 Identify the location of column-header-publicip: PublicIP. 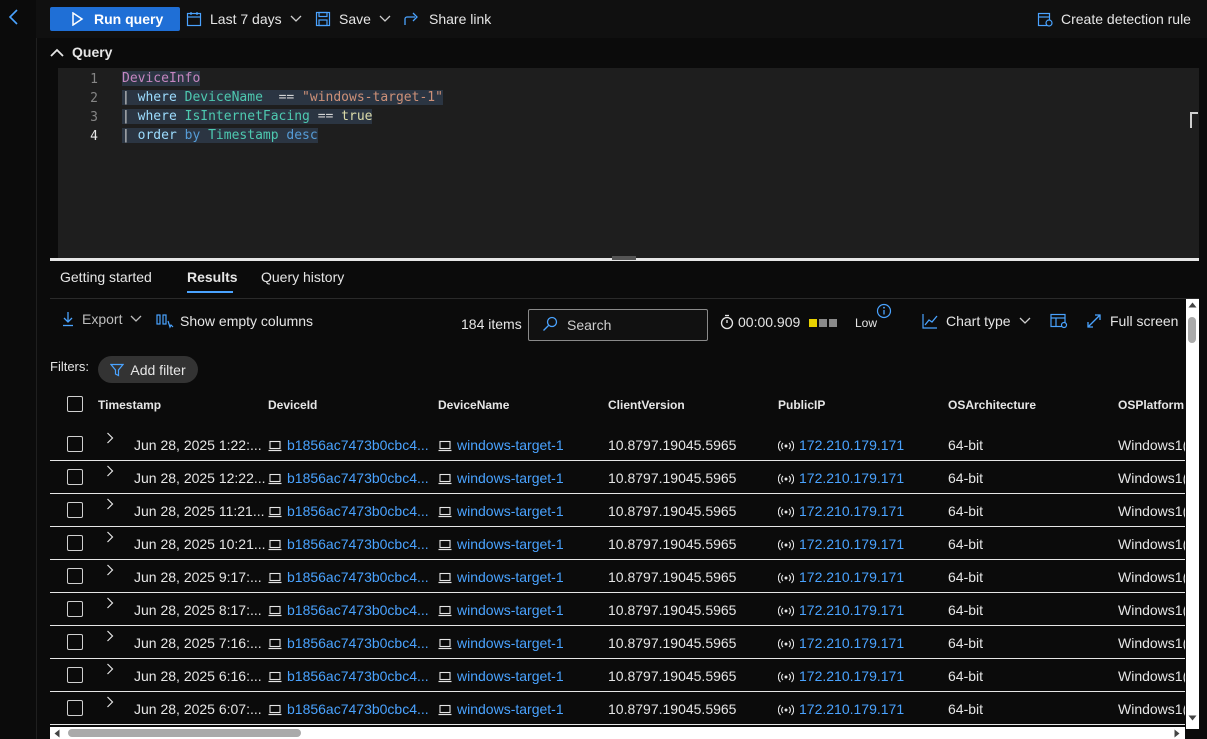
(801, 405).